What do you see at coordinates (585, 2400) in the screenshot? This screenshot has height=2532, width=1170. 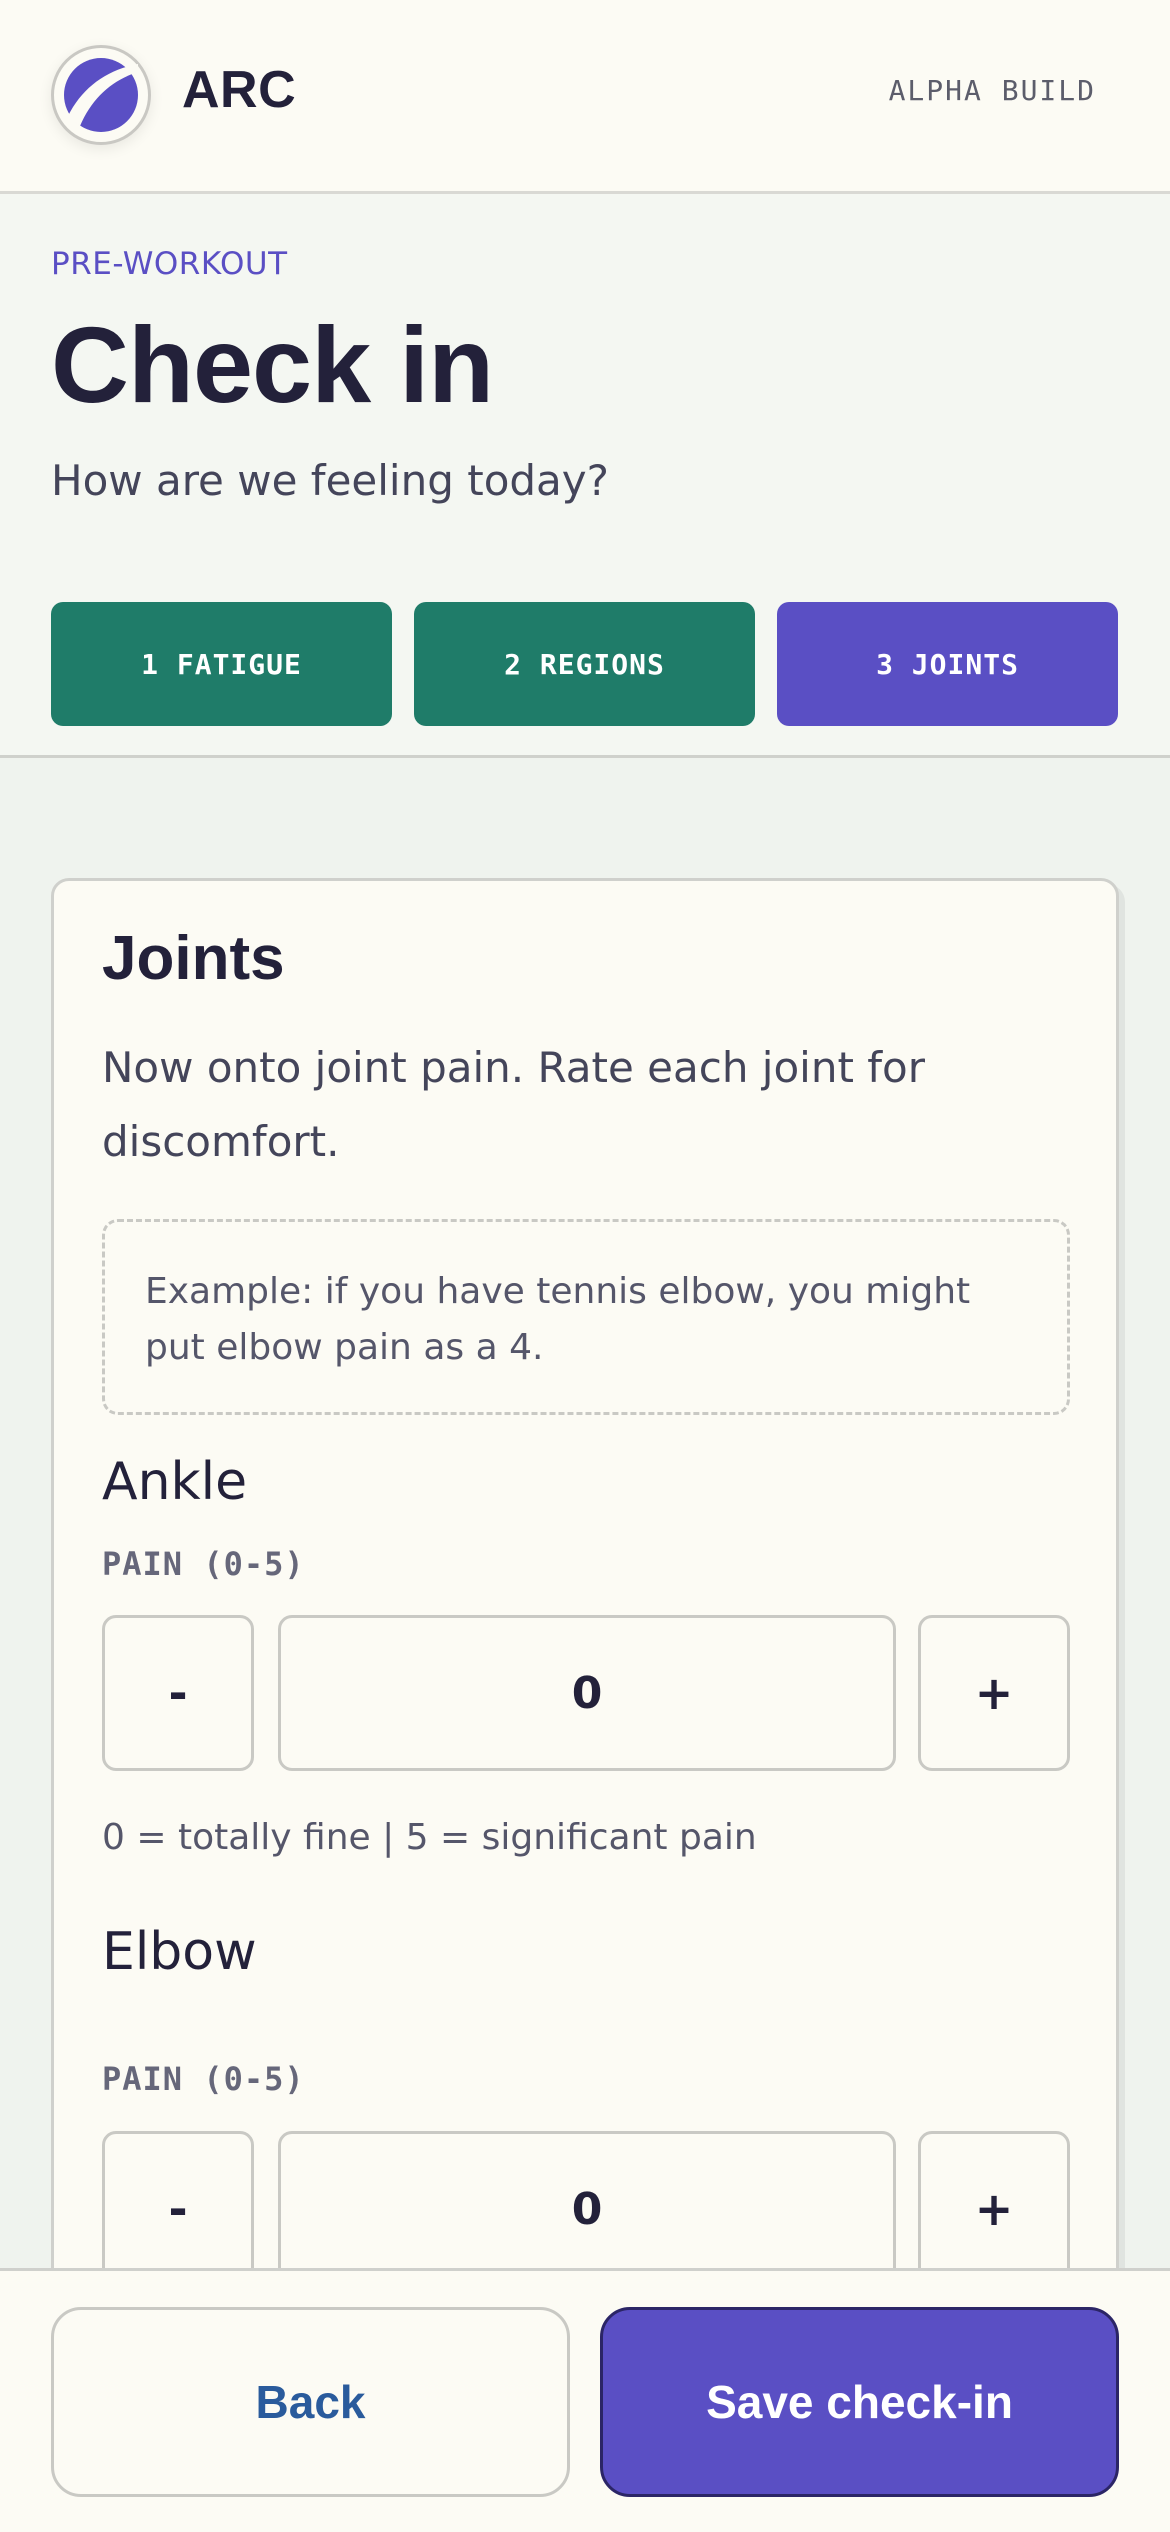 I see `action-footer: Back Save check-in` at bounding box center [585, 2400].